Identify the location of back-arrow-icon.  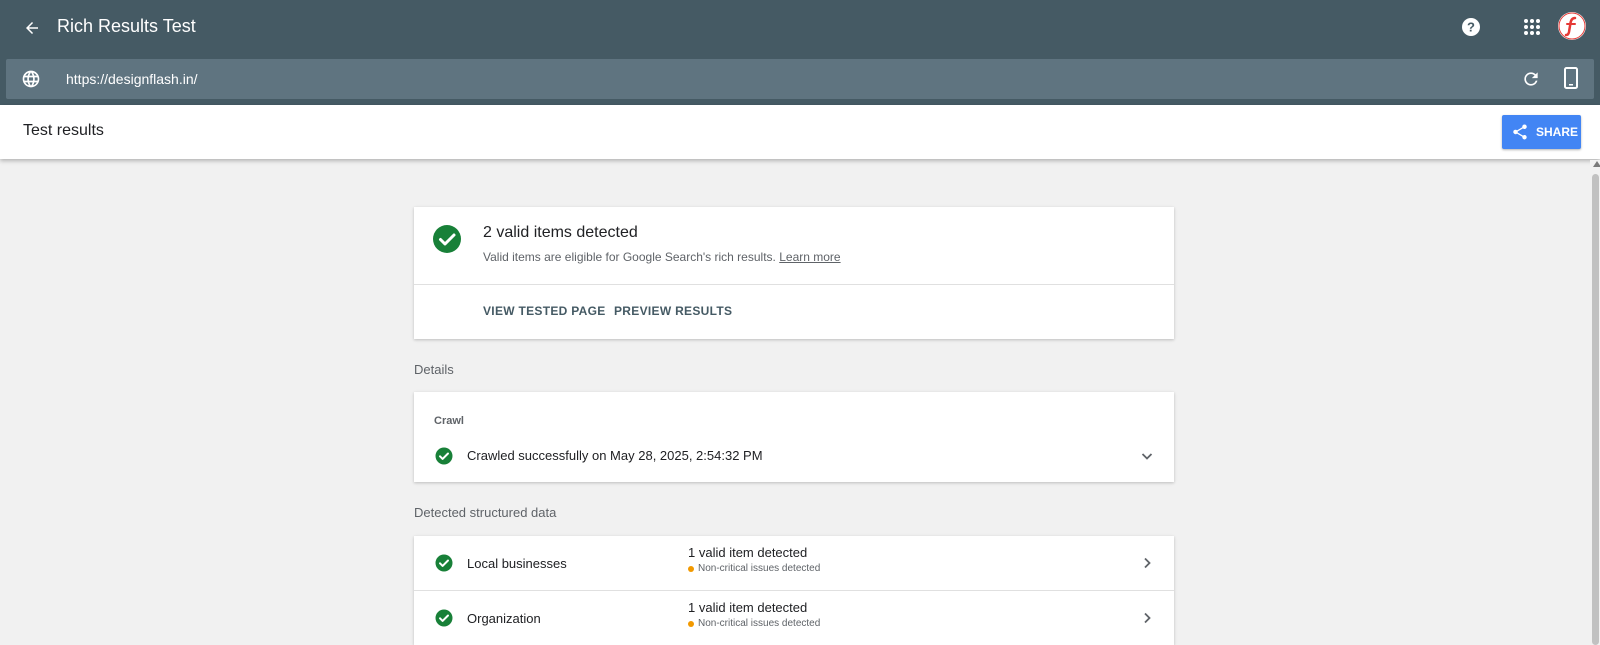
(32, 28).